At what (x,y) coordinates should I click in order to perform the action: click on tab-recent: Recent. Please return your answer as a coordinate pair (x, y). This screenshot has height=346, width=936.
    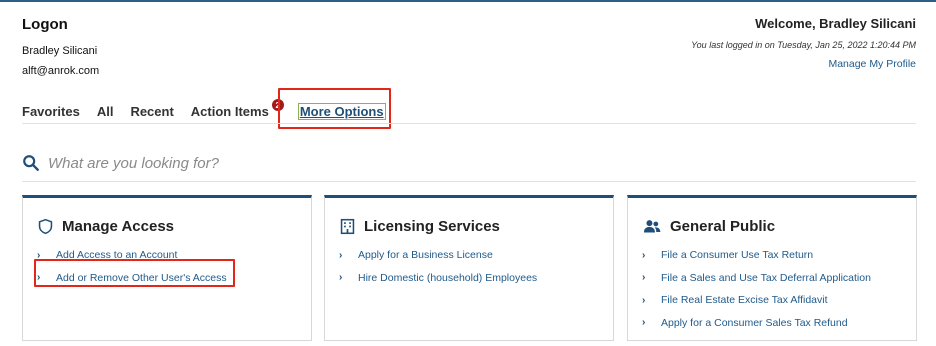
    Looking at the image, I should click on (151, 111).